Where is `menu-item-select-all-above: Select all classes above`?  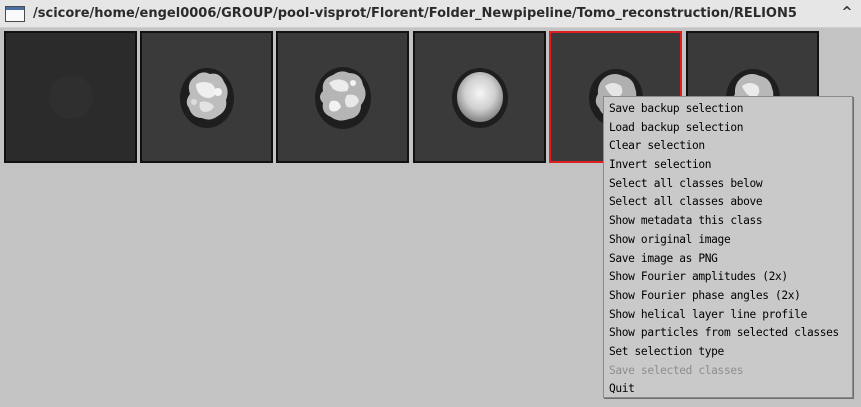
menu-item-select-all-above: Select all classes above is located at coordinates (728, 202).